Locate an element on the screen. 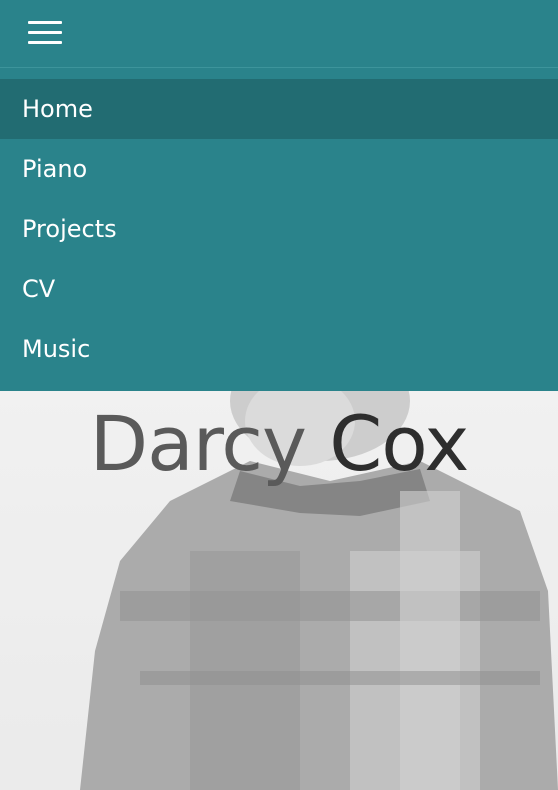 The image size is (558, 790). hamburger-menu-icon is located at coordinates (45, 33).